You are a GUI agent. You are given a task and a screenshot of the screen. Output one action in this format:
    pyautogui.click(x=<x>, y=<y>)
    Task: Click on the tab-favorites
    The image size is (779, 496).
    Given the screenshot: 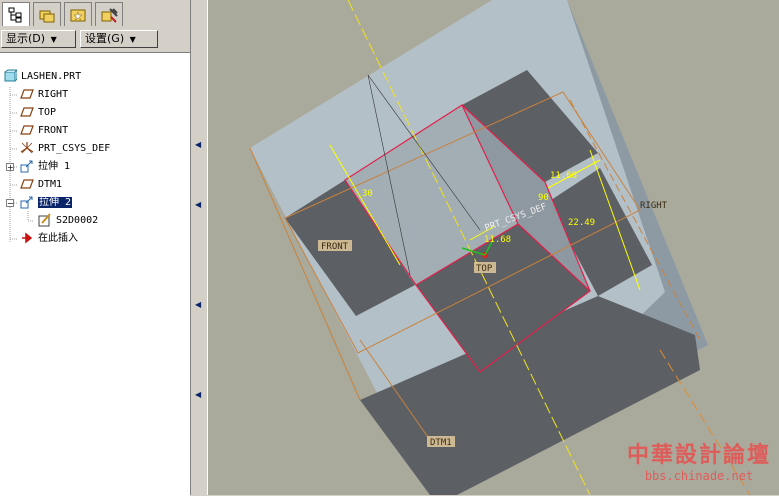 What is the action you would take?
    pyautogui.click(x=78, y=14)
    